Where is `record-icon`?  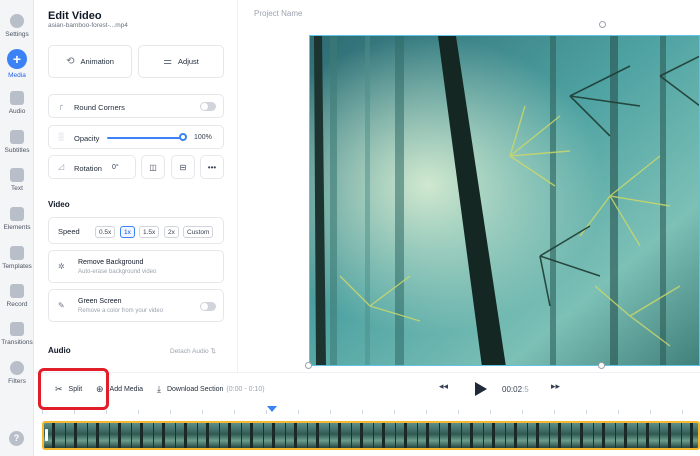 record-icon is located at coordinates (17, 291).